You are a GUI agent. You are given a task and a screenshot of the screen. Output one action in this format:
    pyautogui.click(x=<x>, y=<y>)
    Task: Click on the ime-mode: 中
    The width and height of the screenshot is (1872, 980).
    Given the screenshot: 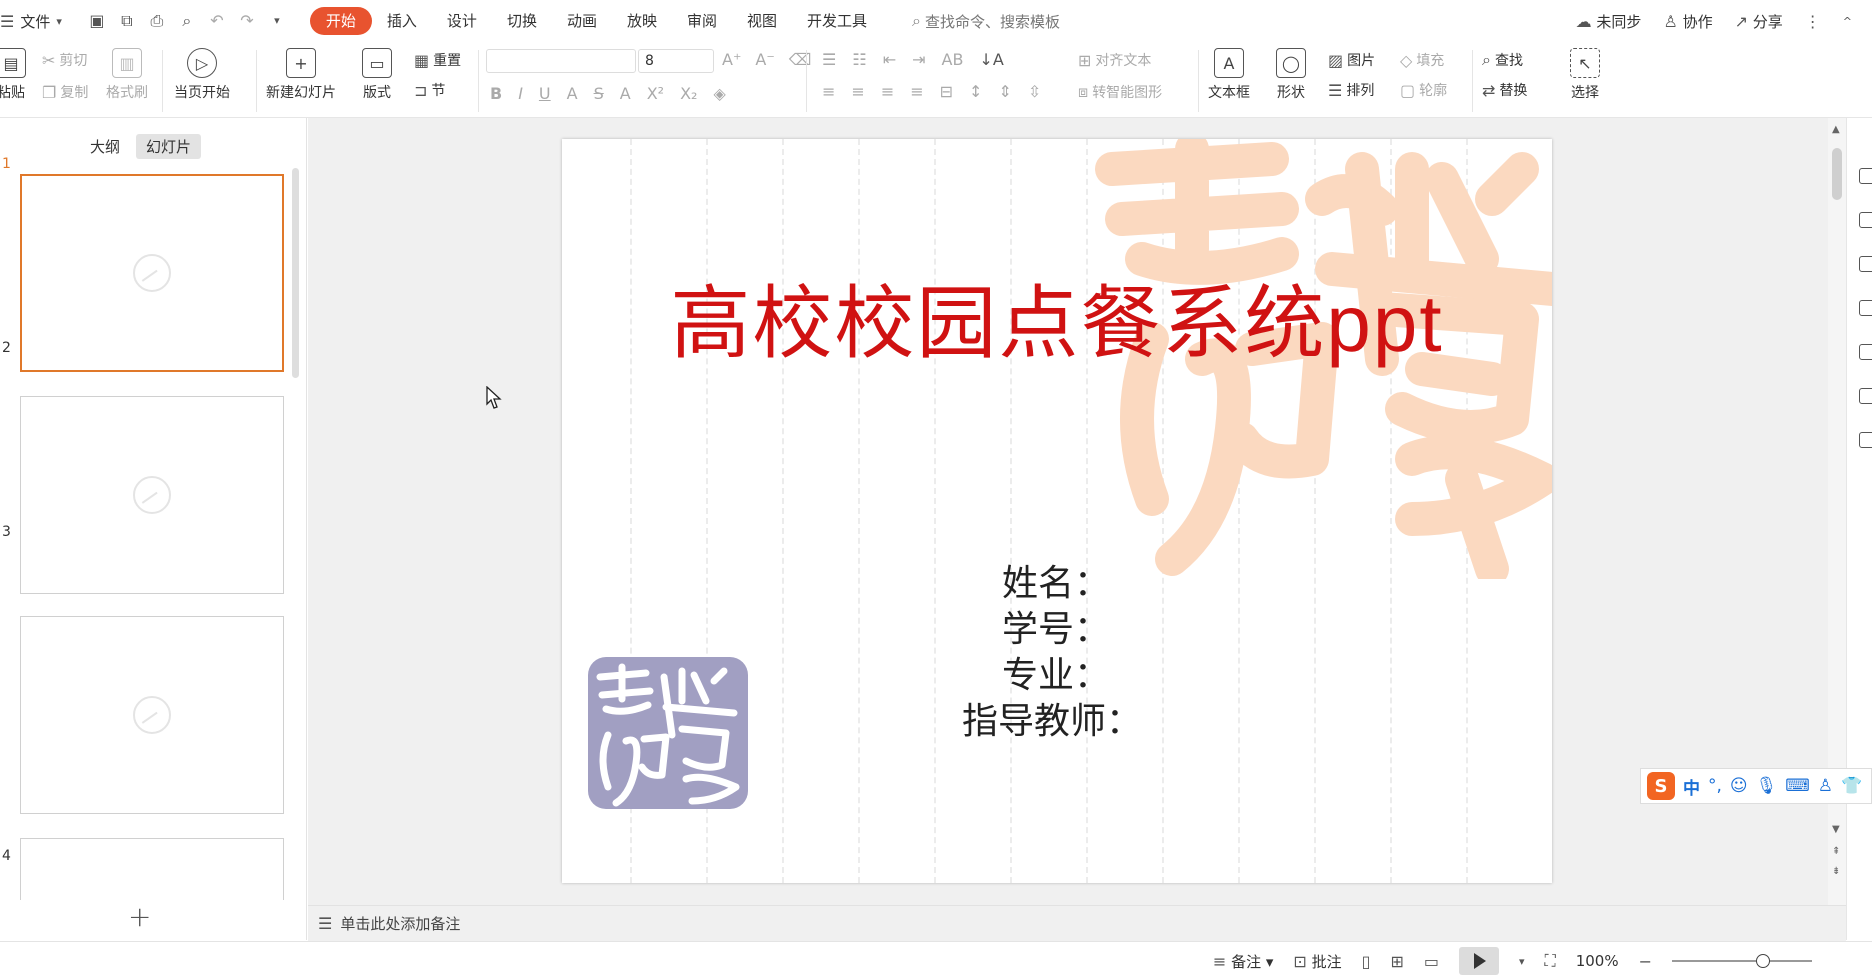 What is the action you would take?
    pyautogui.click(x=1691, y=786)
    